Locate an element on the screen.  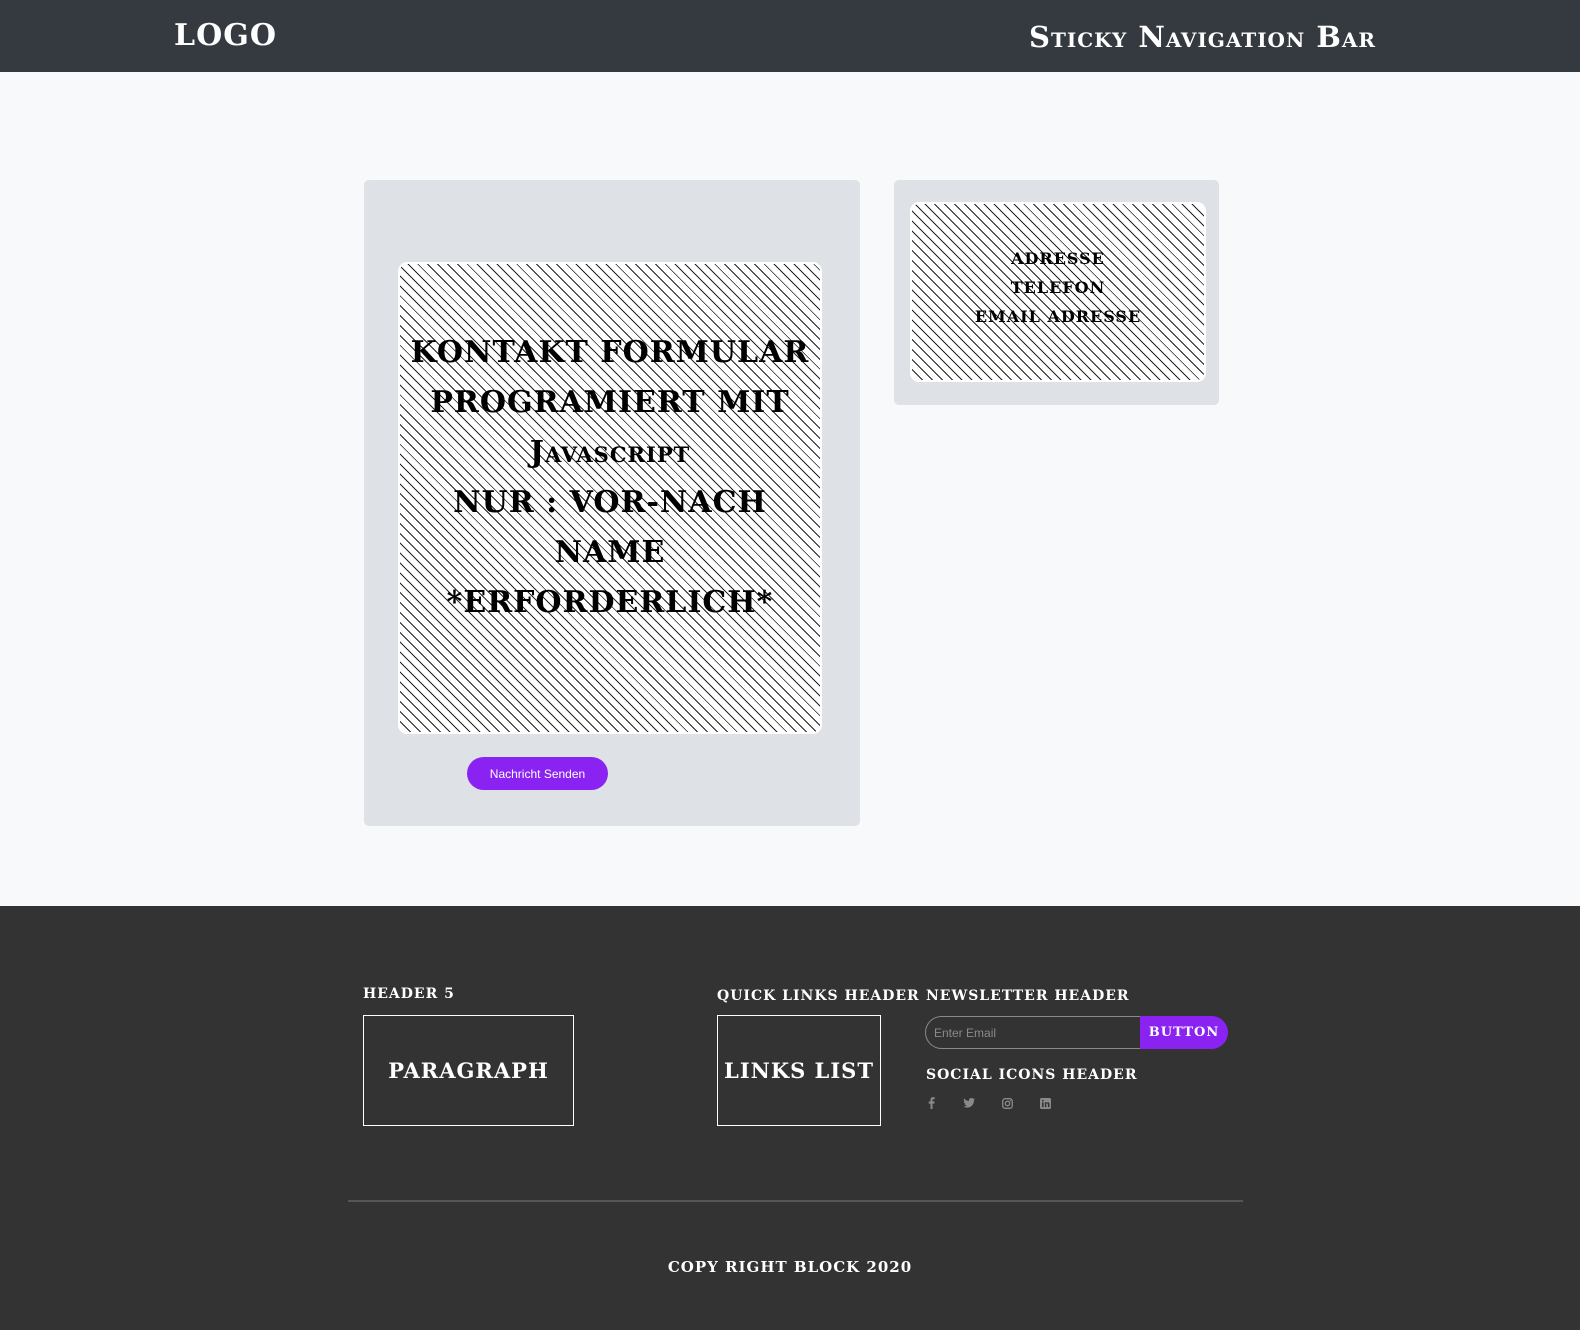
contact-info-placeholder: ADRESSE TELEFON EMAIL ADRESSE is located at coordinates (1058, 292).